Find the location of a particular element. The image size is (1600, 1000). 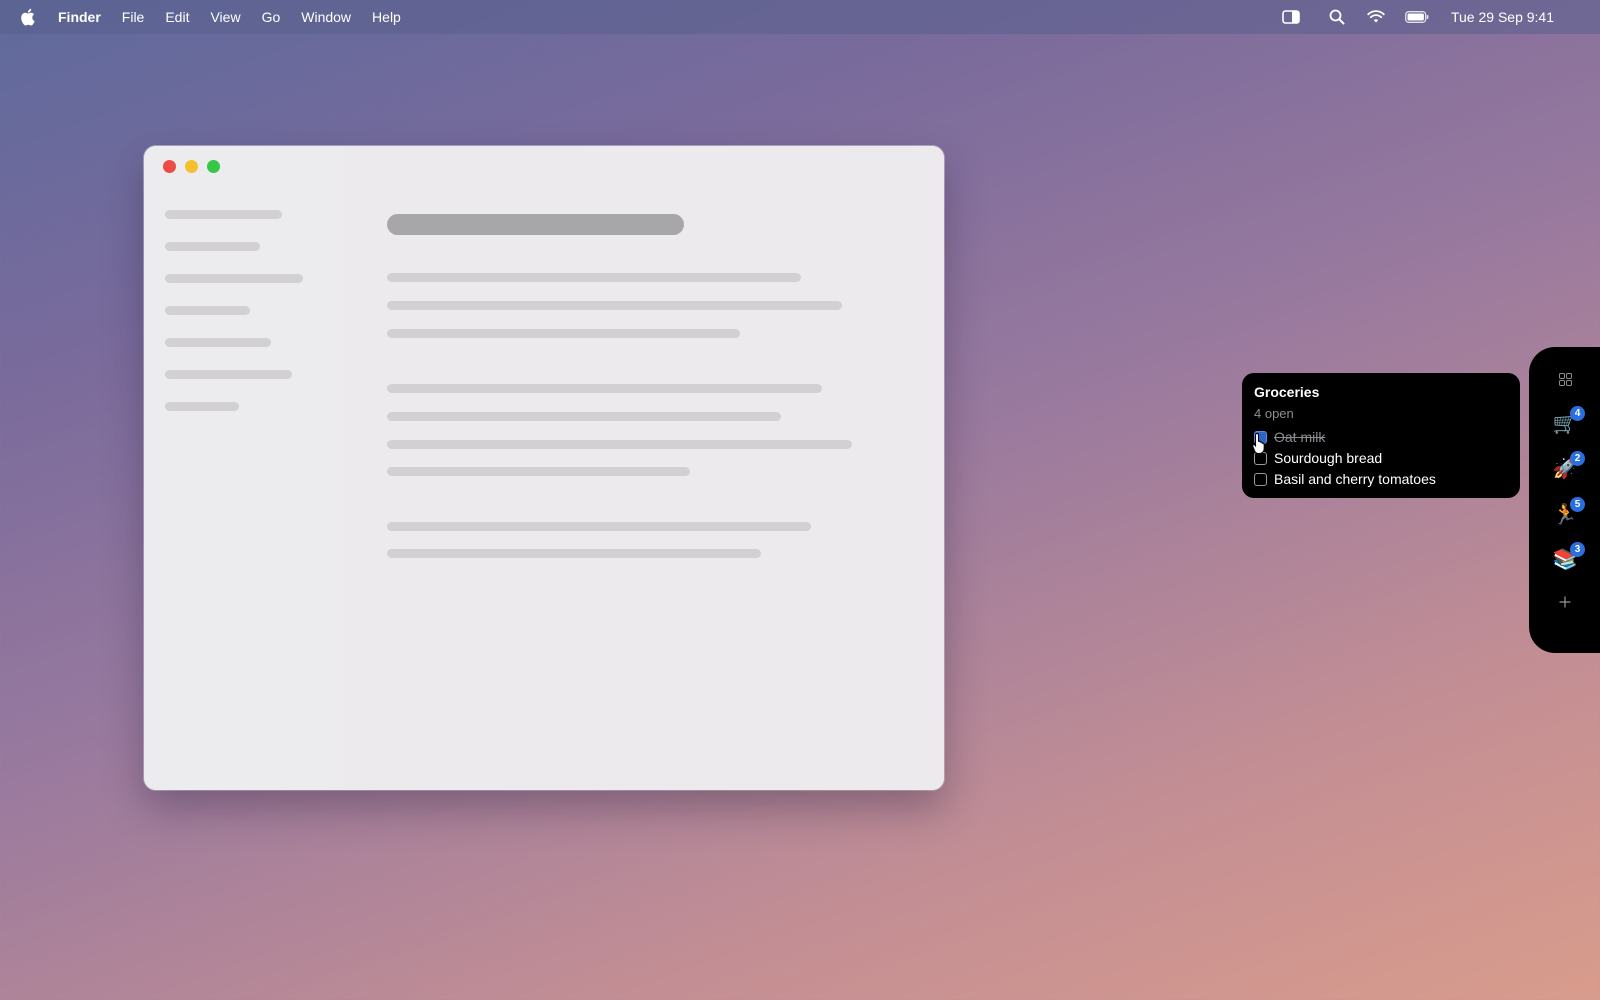

todo-label: Sourdough bread is located at coordinates (1328, 458).